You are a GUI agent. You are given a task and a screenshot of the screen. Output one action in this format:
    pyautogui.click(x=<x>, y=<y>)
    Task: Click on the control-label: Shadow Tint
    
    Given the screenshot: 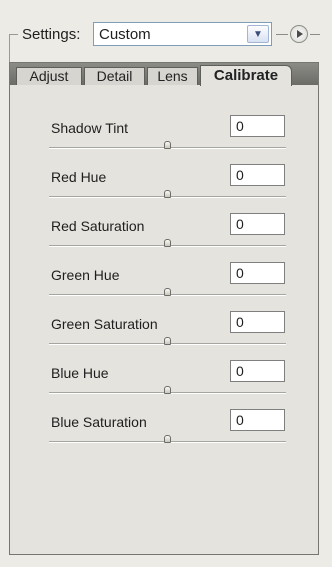 What is the action you would take?
    pyautogui.click(x=90, y=128)
    